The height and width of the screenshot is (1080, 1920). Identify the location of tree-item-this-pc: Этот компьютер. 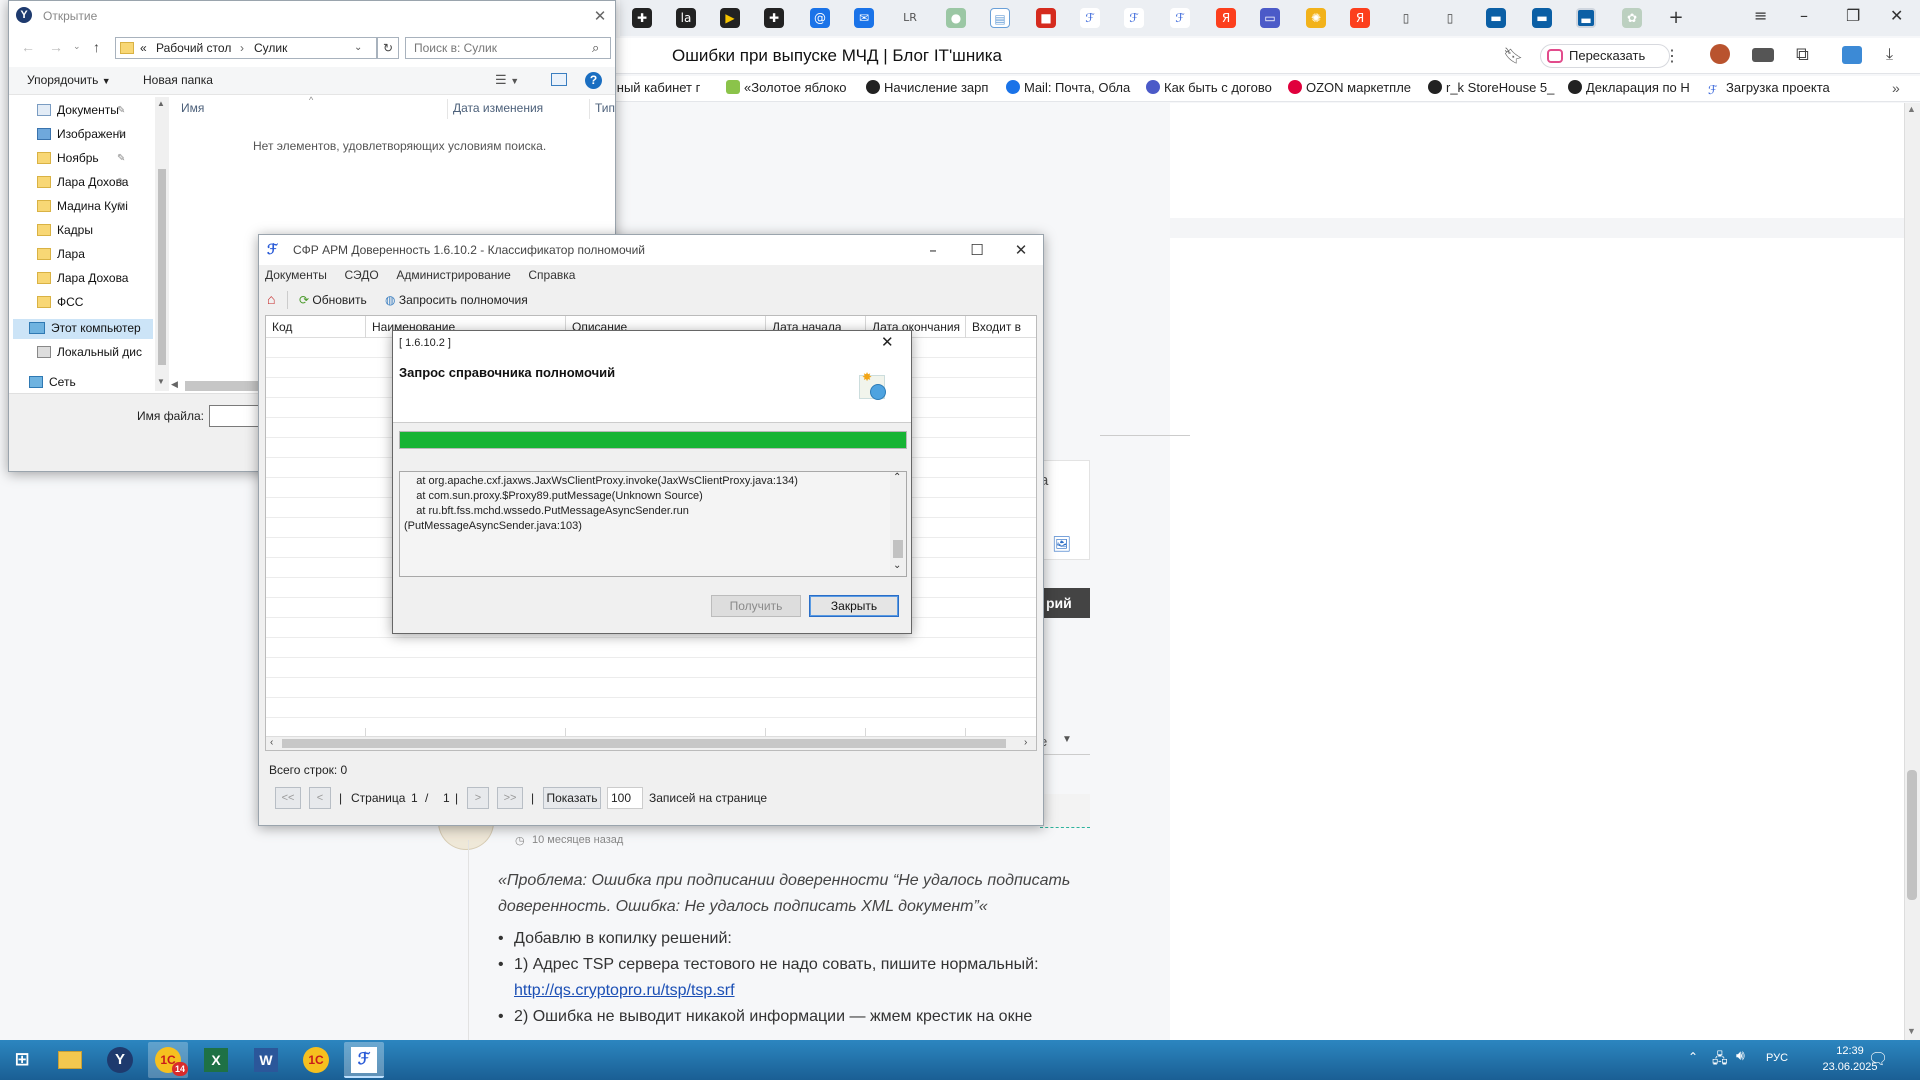
(85, 328).